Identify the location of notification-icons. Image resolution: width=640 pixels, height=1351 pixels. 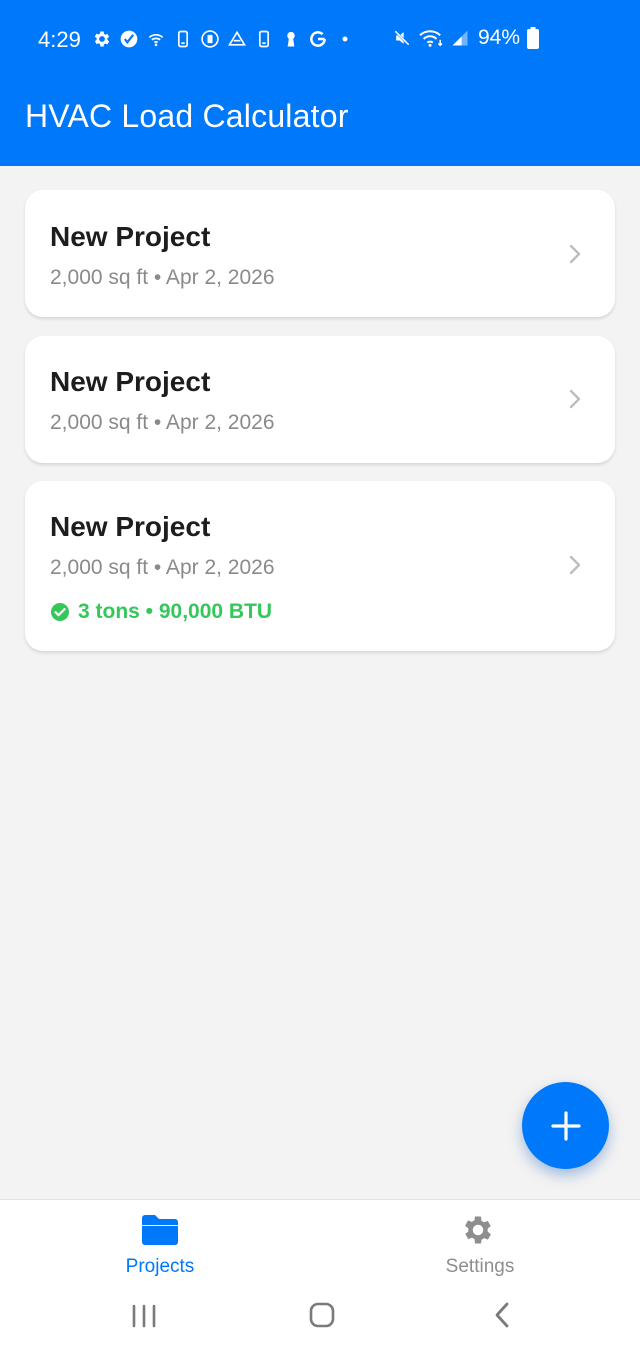
(223, 39).